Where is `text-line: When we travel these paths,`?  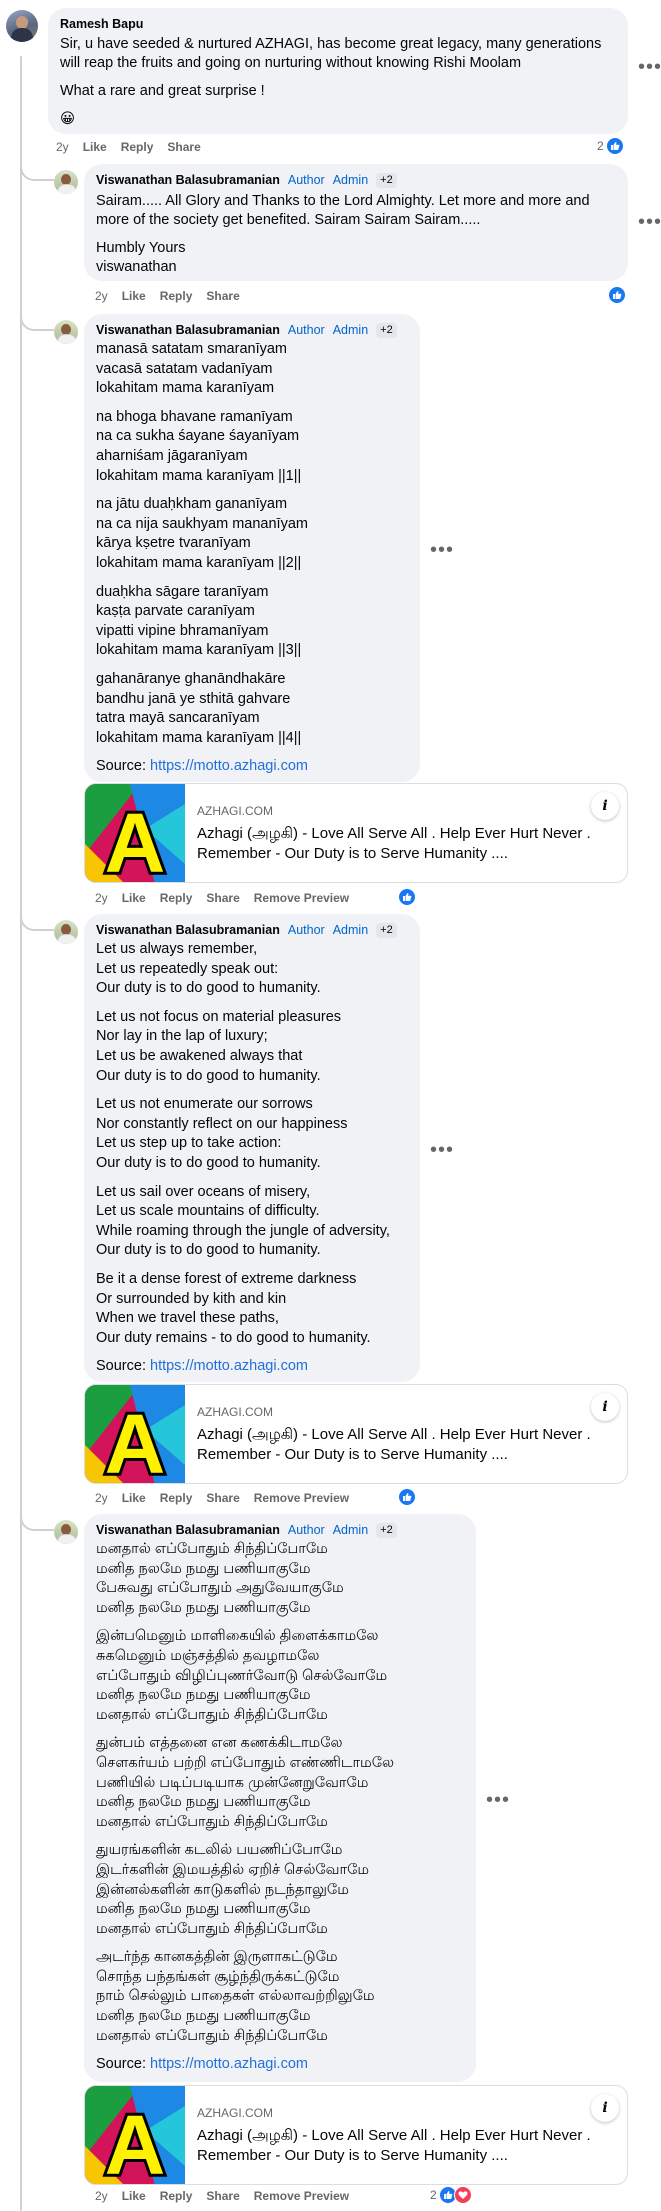 text-line: When we travel these paths, is located at coordinates (187, 1318).